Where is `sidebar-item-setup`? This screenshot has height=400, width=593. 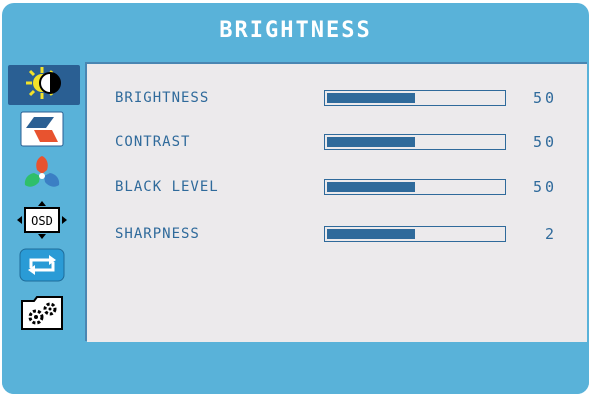 sidebar-item-setup is located at coordinates (42, 314).